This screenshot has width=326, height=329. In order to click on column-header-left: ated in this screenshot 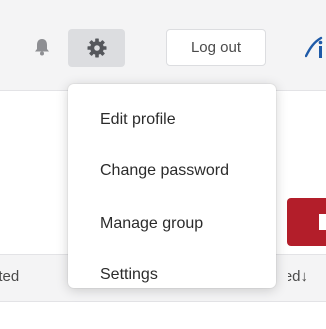, I will do `click(22, 276)`.